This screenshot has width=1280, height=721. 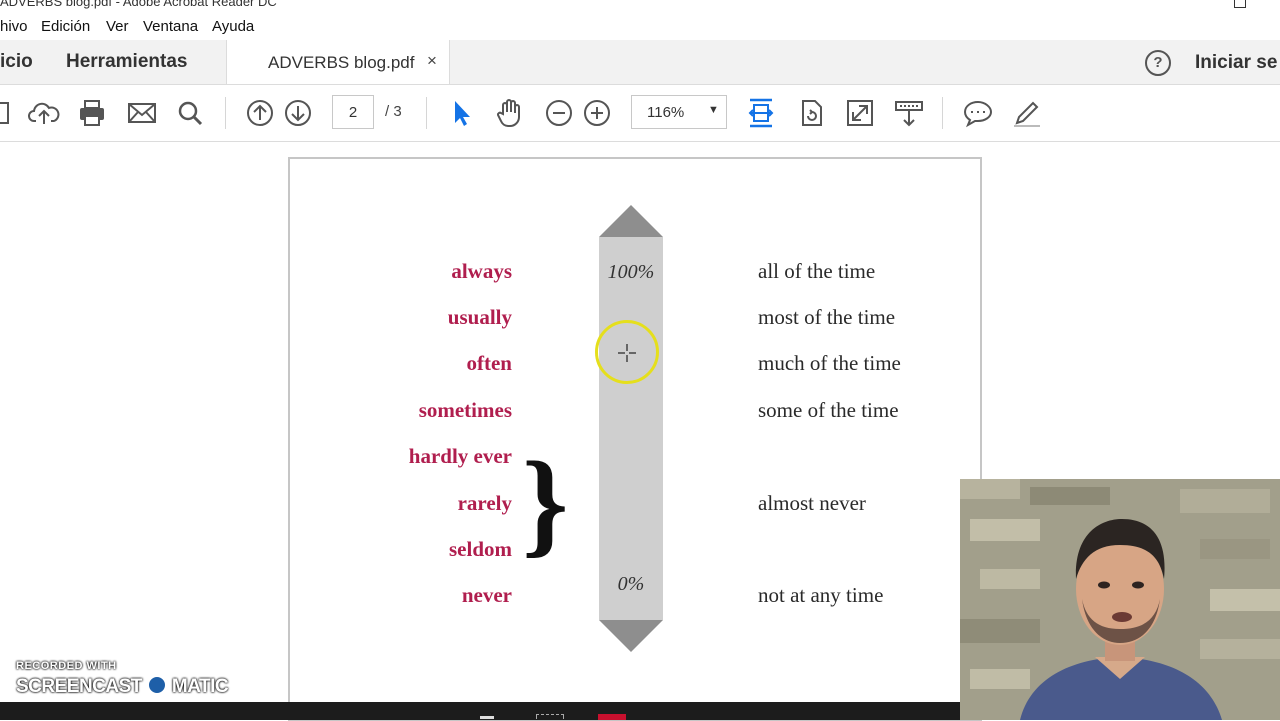 What do you see at coordinates (713, 110) in the screenshot?
I see `chevron-down-icon: ▼` at bounding box center [713, 110].